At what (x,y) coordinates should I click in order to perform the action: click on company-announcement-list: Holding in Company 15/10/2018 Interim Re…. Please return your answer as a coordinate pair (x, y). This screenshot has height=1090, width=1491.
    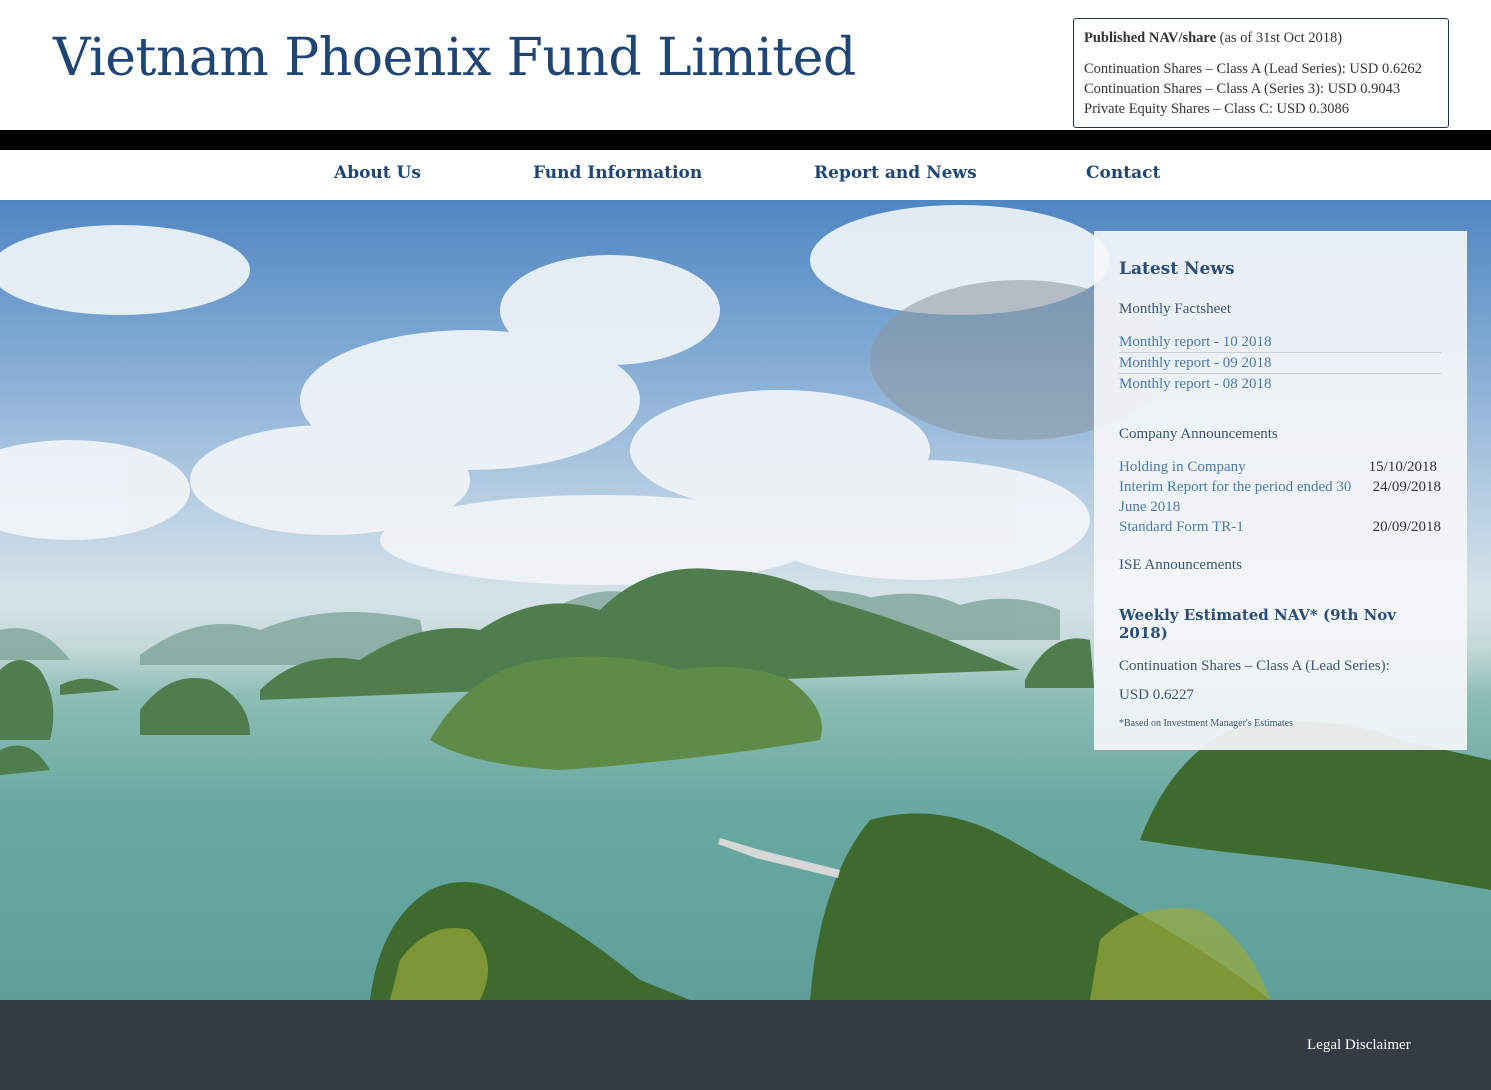
    Looking at the image, I should click on (1280, 497).